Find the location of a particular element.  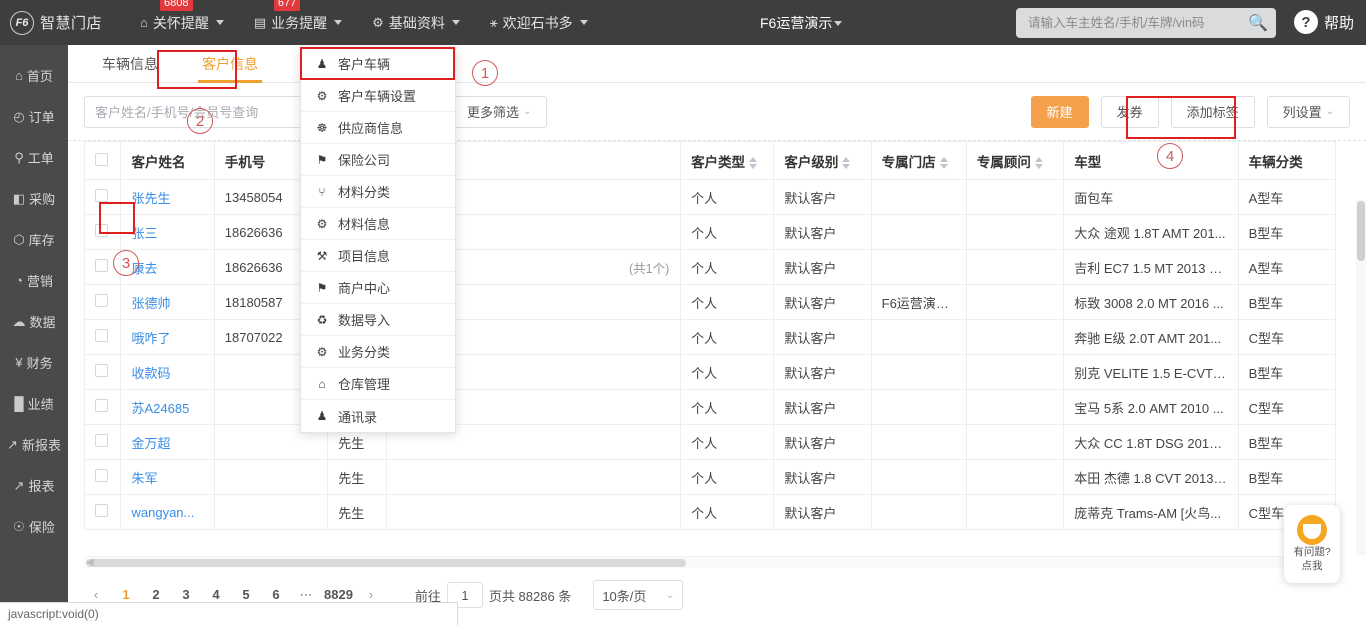

td-customer-name: 朱军 is located at coordinates (167, 477).